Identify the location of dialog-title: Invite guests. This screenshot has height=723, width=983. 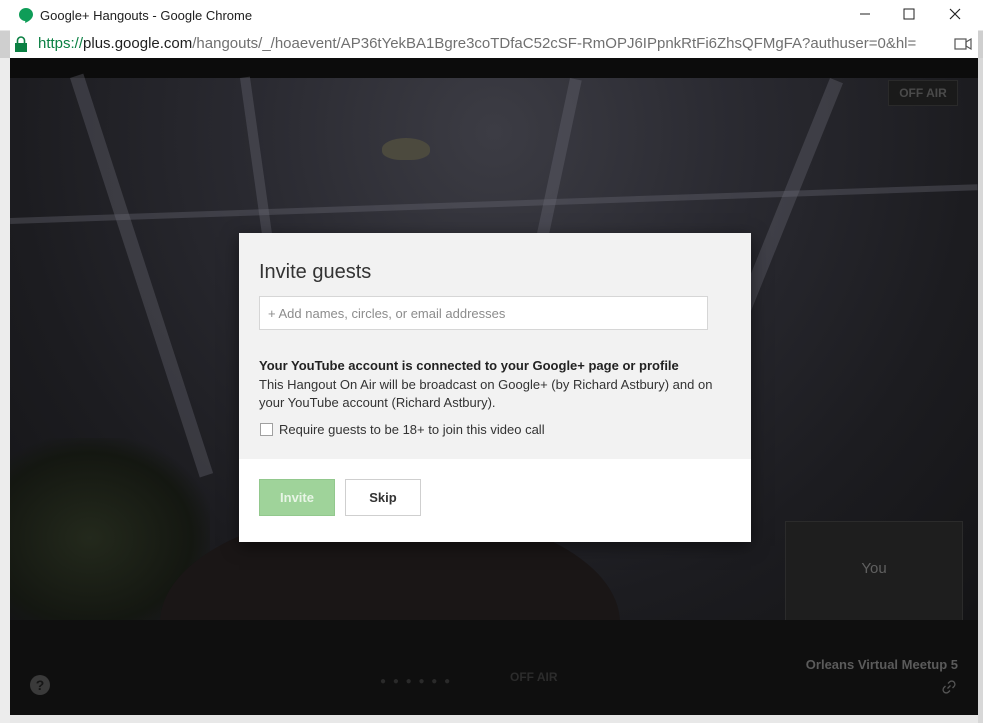
(315, 272).